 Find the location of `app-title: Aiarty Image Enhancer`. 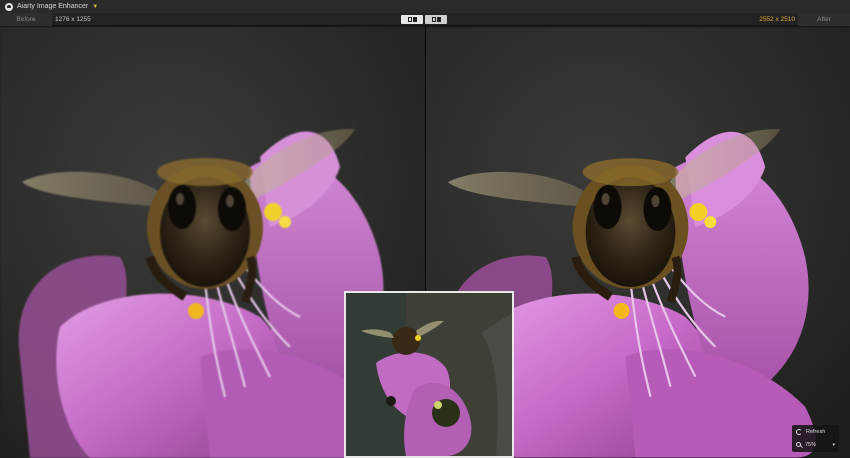

app-title: Aiarty Image Enhancer is located at coordinates (52, 6).